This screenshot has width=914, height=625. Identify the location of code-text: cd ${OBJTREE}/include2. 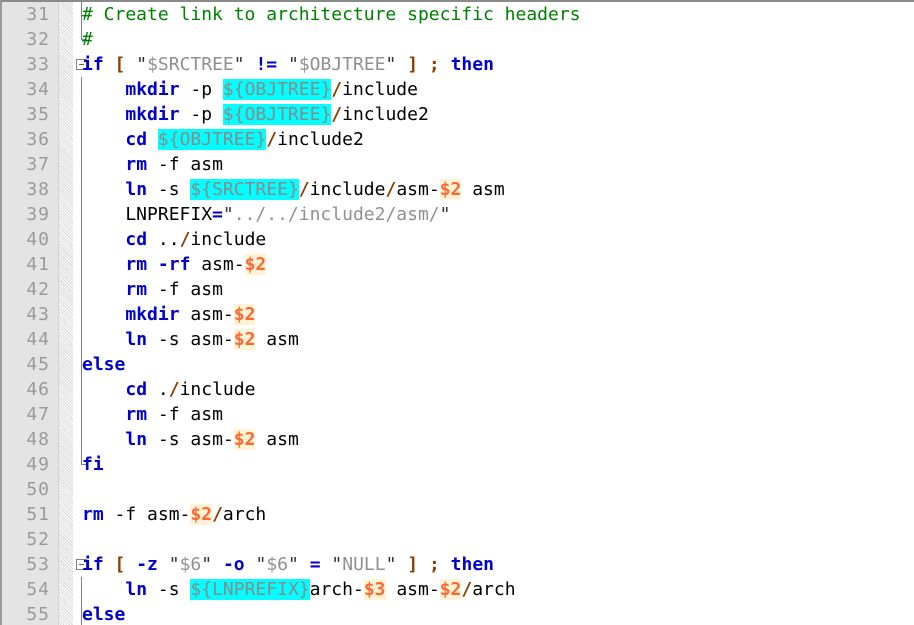
(223, 139).